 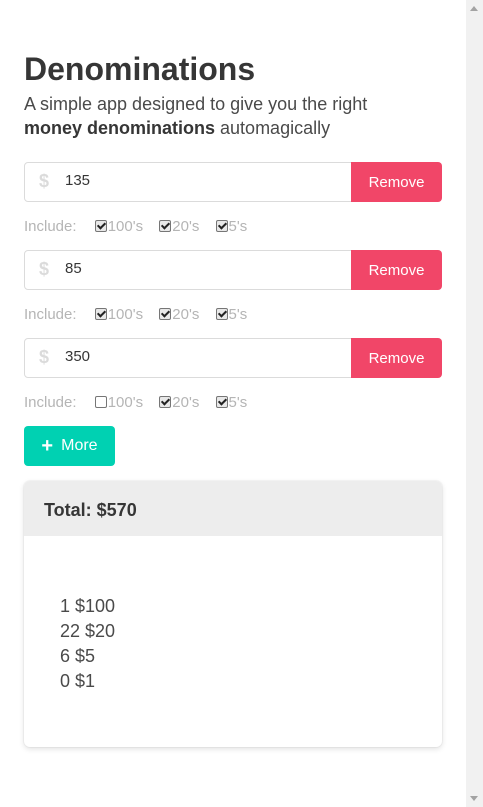 I want to click on page-title: Denominations, so click(x=140, y=69).